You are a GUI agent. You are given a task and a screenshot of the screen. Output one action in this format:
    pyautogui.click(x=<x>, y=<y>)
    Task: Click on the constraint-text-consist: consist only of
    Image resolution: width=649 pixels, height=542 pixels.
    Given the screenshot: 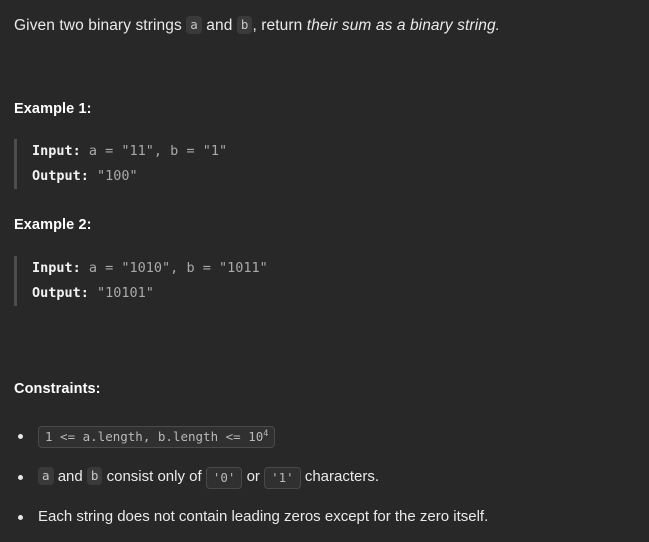 What is the action you would take?
    pyautogui.click(x=154, y=476)
    